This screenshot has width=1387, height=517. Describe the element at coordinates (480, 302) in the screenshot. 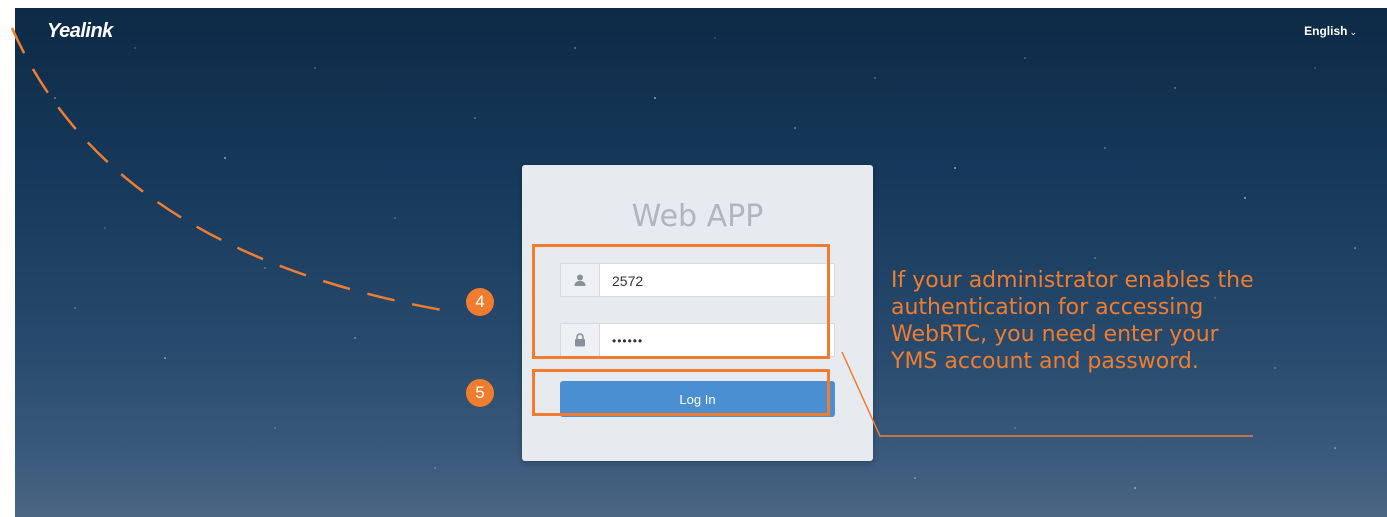

I see `step-badge-4: 4` at that location.